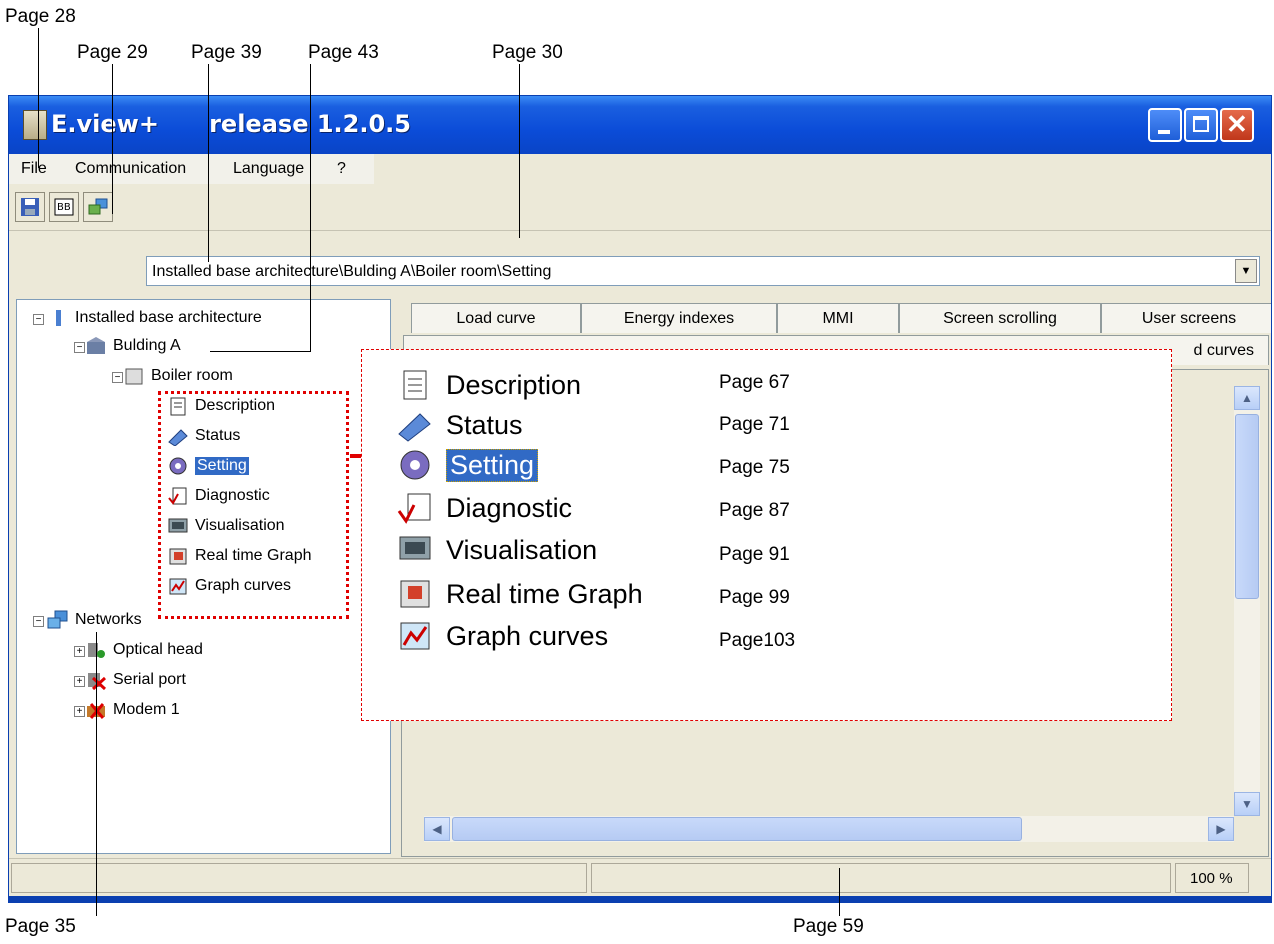  Describe the element at coordinates (415, 465) in the screenshot. I see `setting-icon` at that location.